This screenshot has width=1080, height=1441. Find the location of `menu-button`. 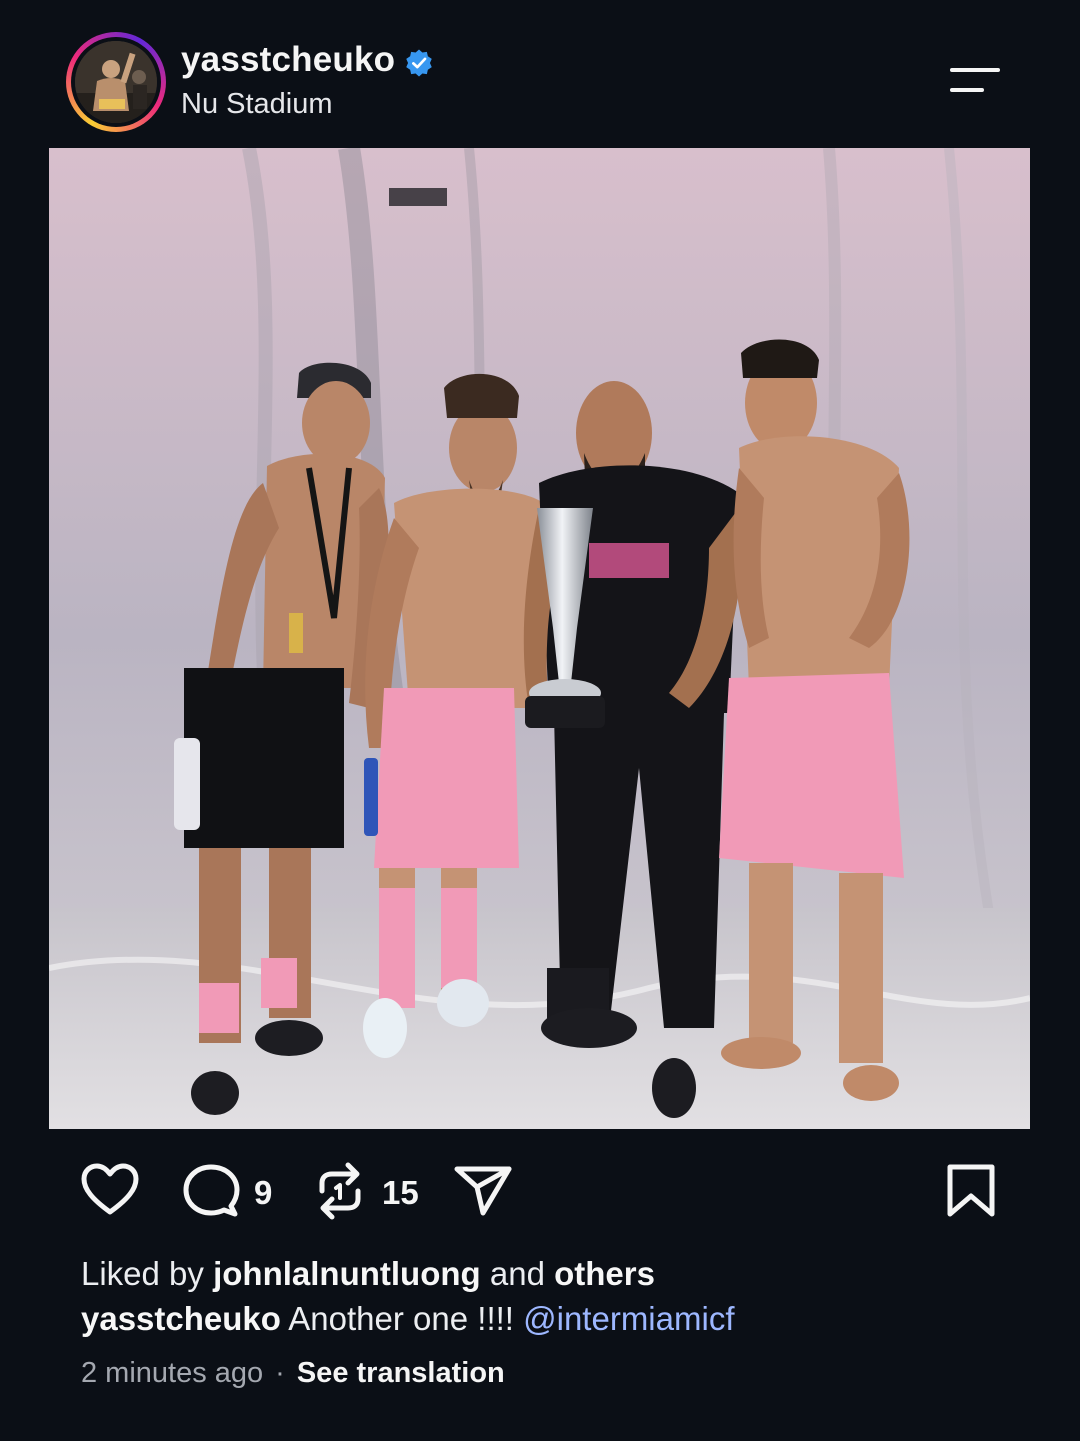

menu-button is located at coordinates (974, 80).